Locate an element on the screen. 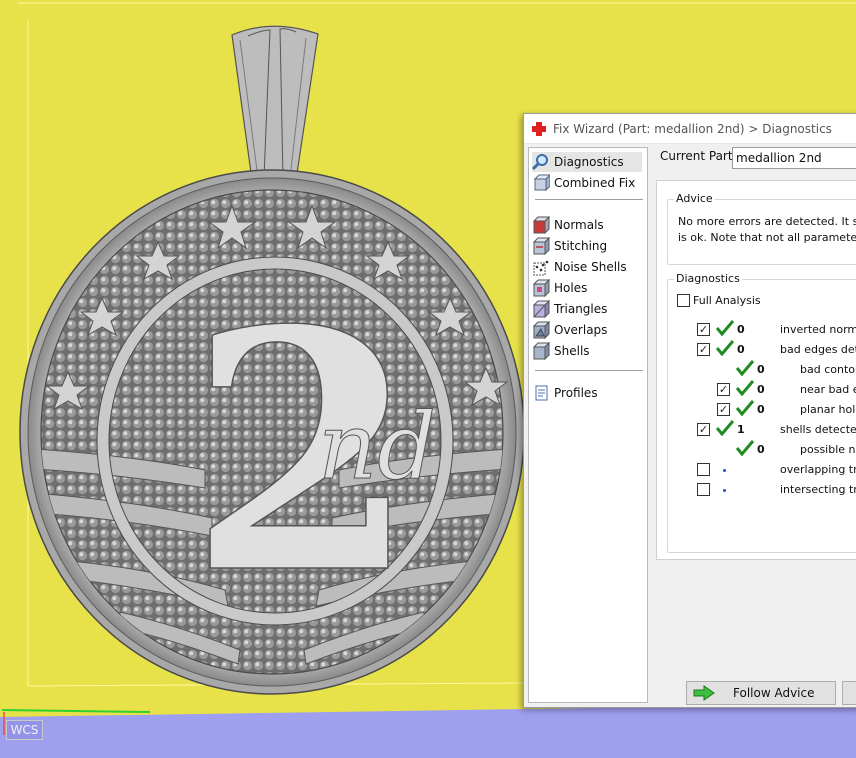  next-button is located at coordinates (849, 693).